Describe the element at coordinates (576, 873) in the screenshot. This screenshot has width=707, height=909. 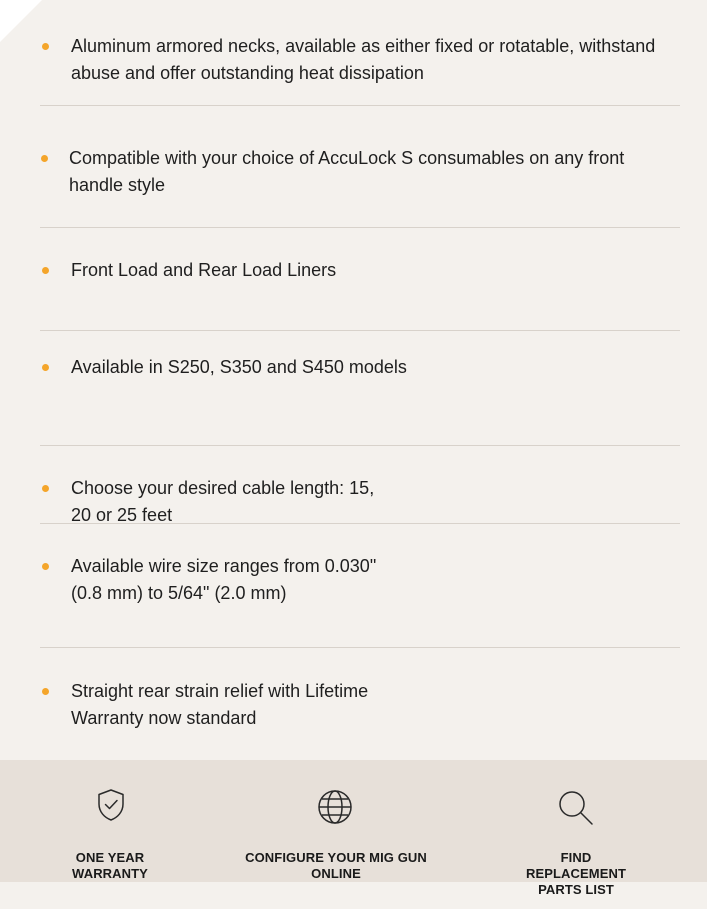
I see `footer-label: FIND REPLACEMENT PARTS LIST` at that location.